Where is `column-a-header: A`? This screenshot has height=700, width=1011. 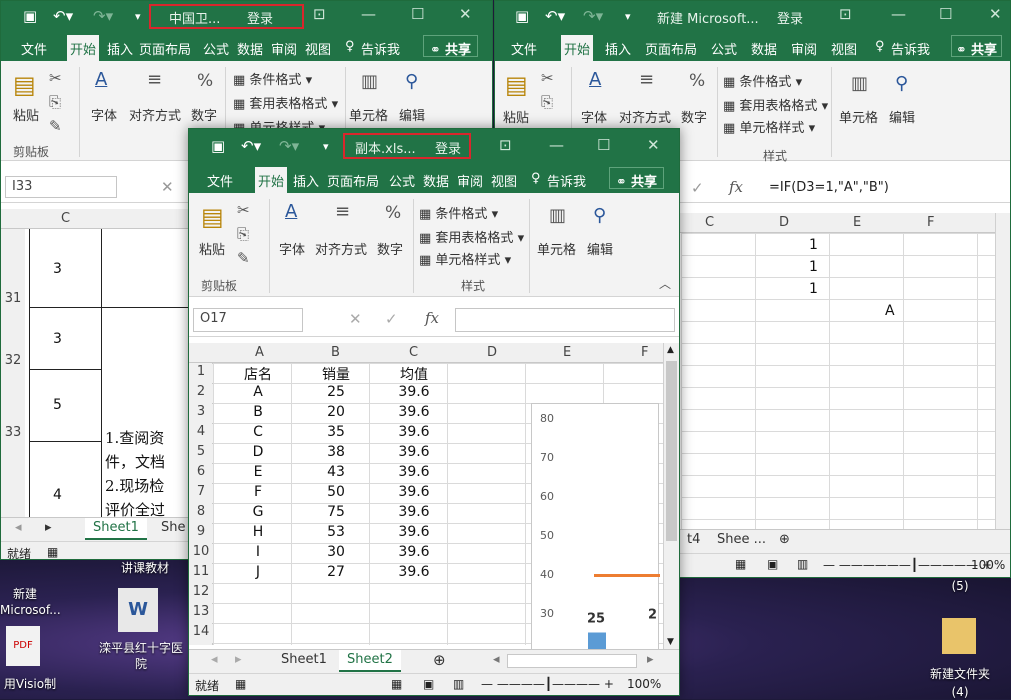 column-a-header: A is located at coordinates (259, 352).